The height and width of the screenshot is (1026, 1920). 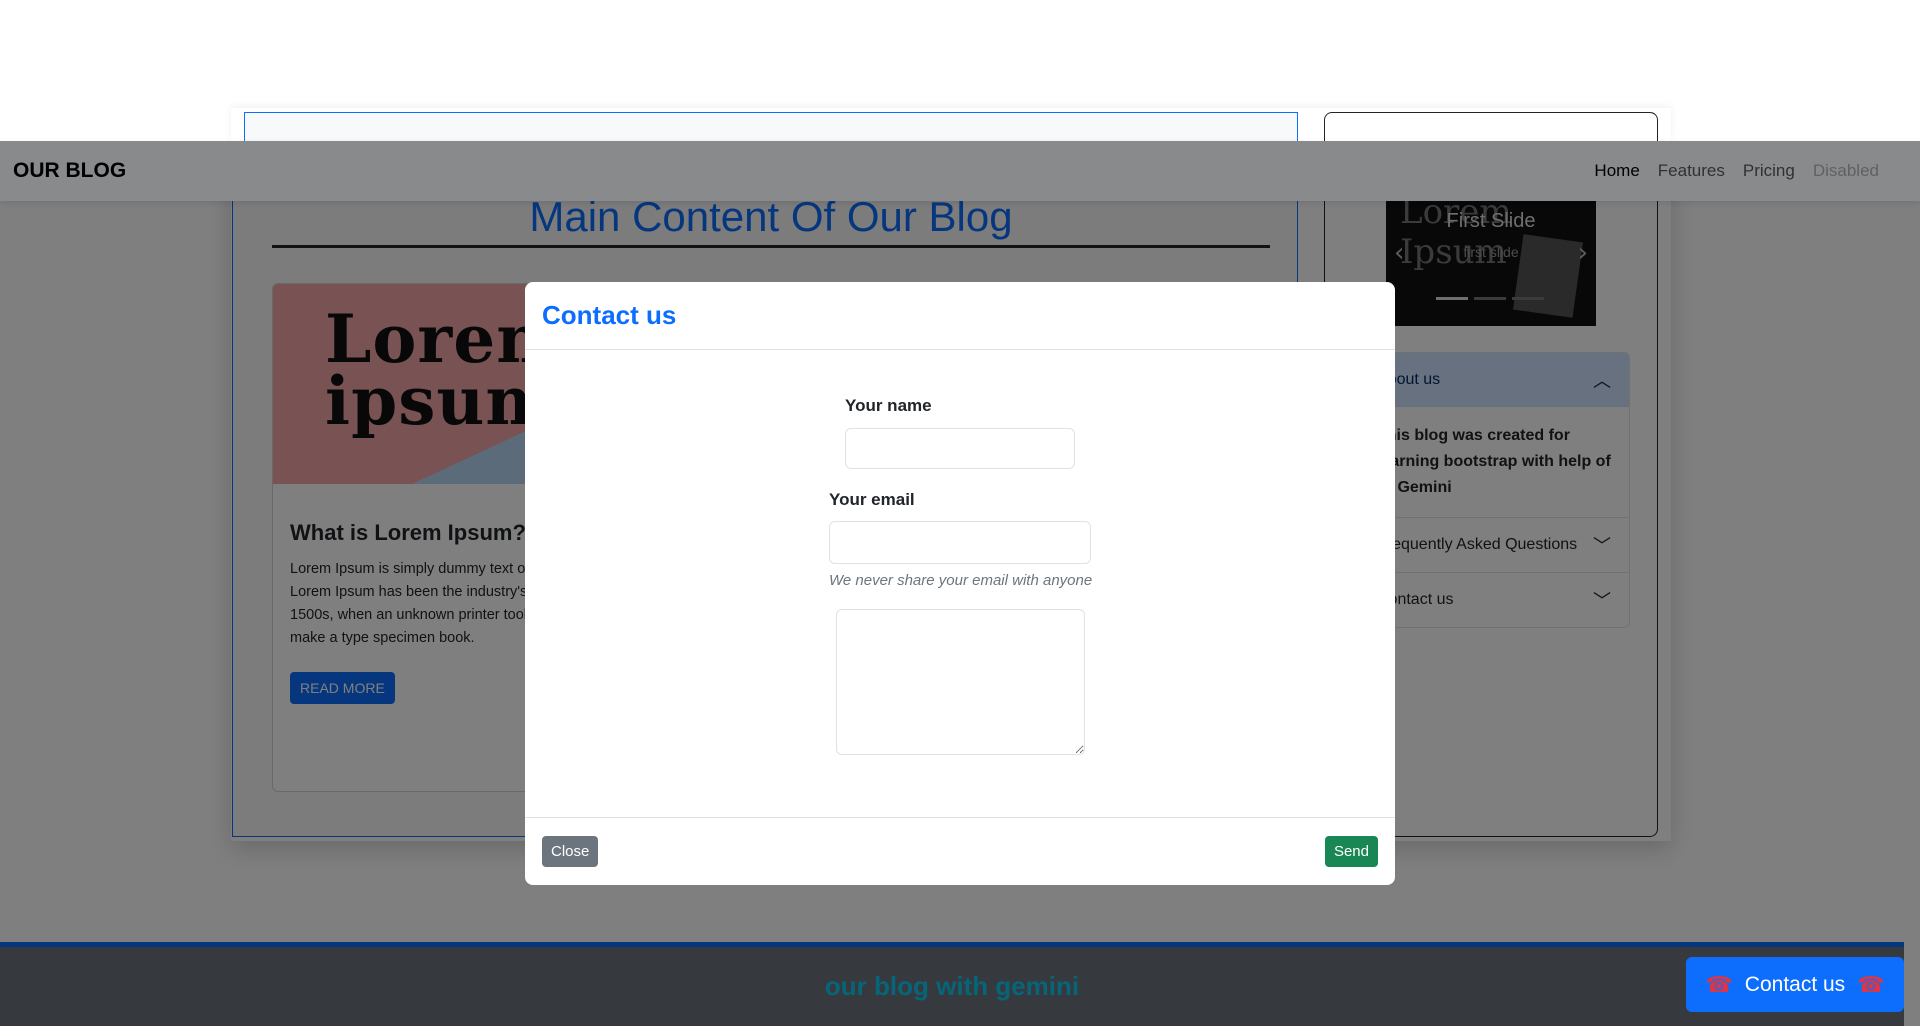 I want to click on navbar: OUR BLOG Home Features Pricing Disabled, so click(x=960, y=171).